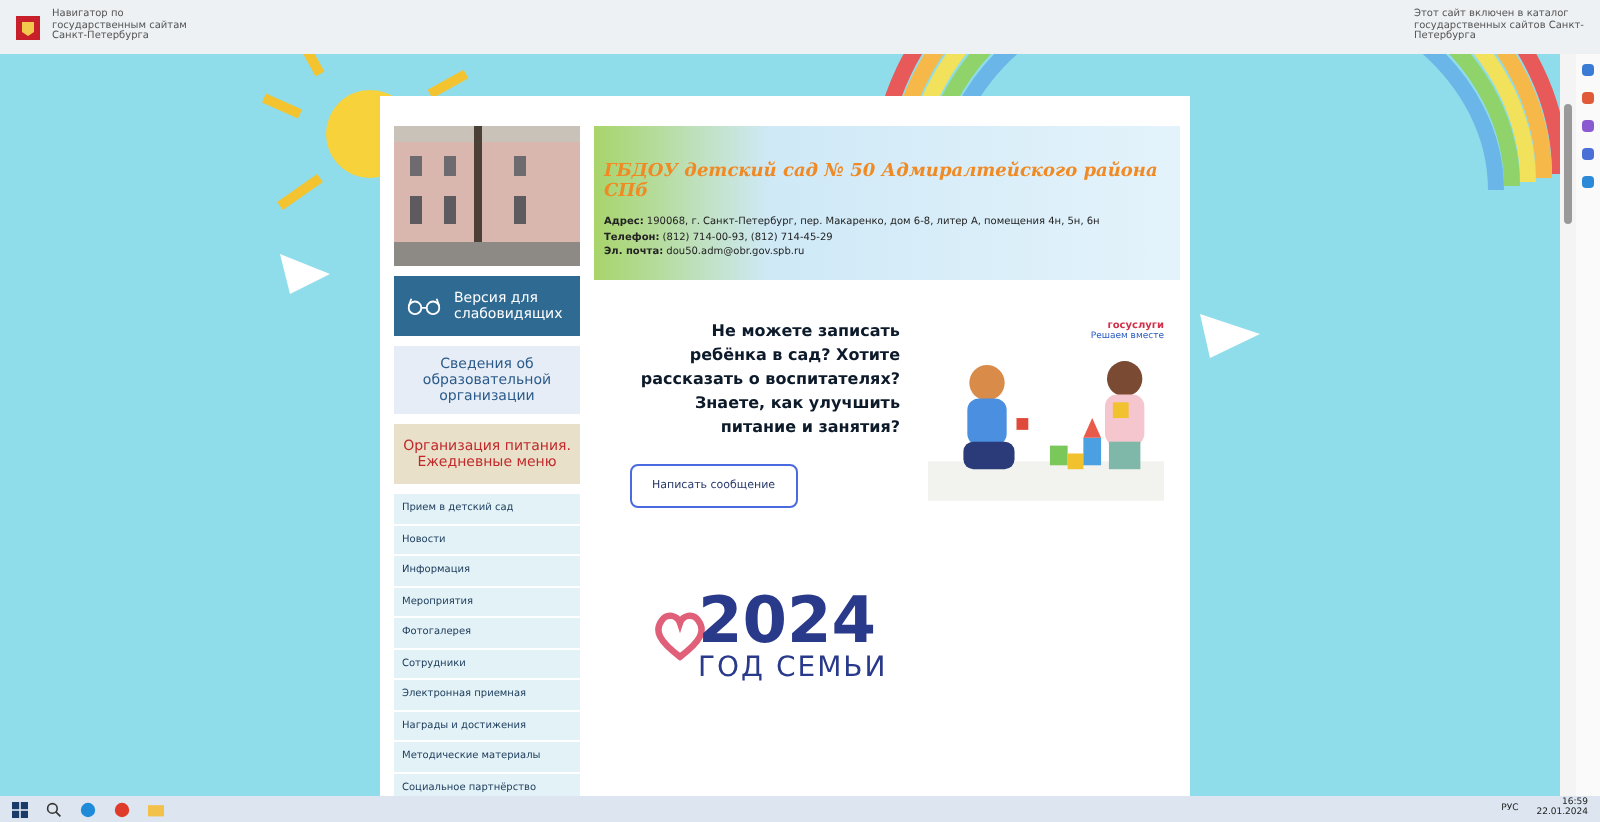  Describe the element at coordinates (28, 27) in the screenshot. I see `coat-of-arms-icon` at that location.